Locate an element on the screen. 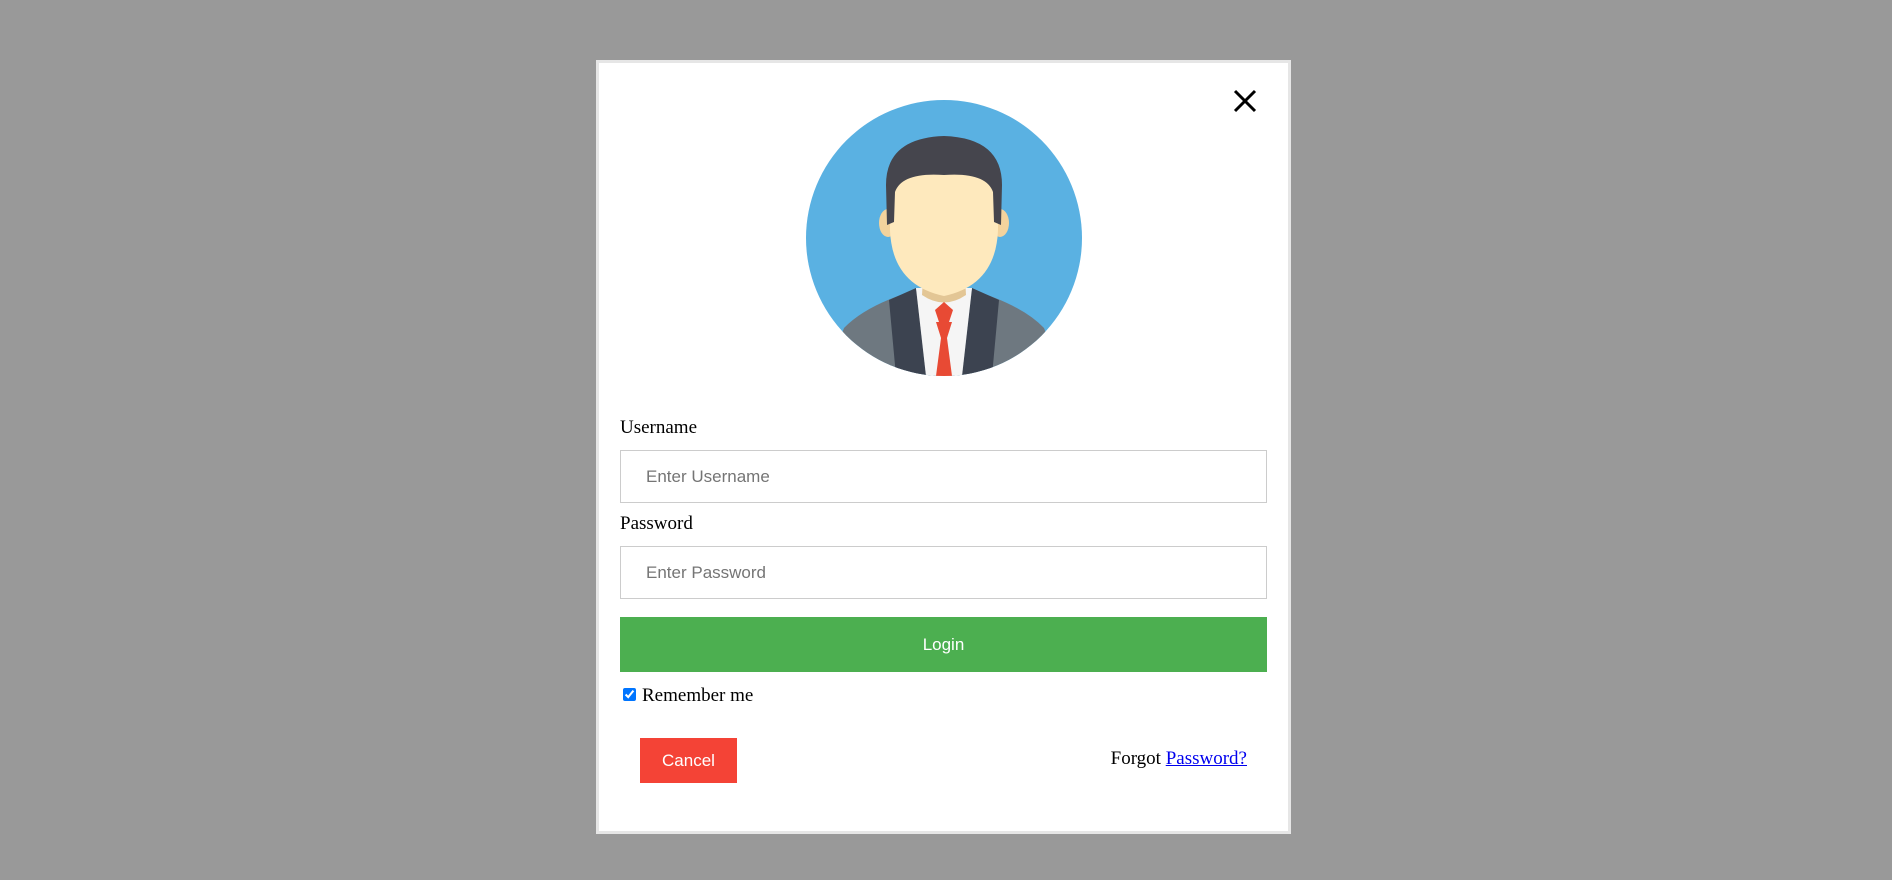  close-icon is located at coordinates (1245, 101).